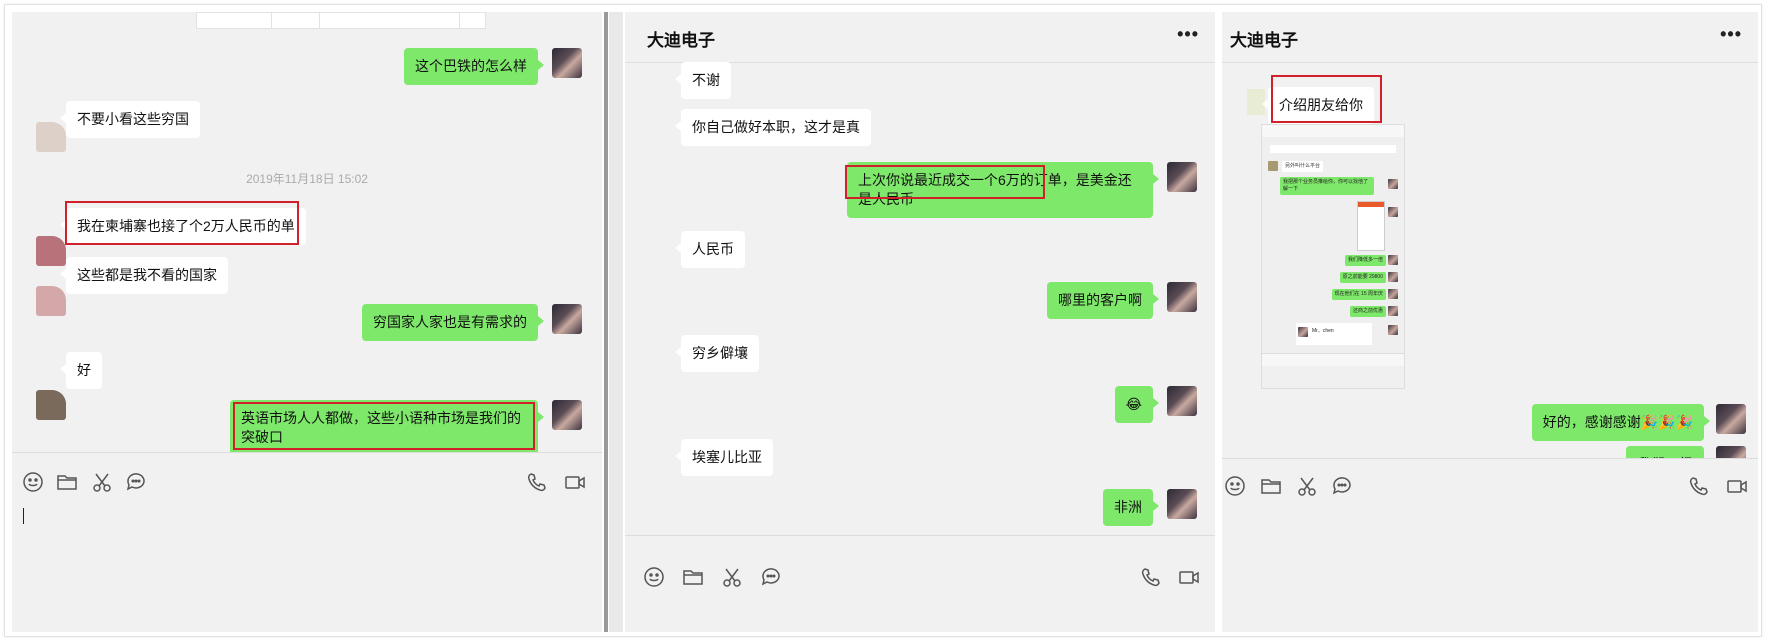  I want to click on message-bubble-incoming: 你自己做好本职，这才是真, so click(773, 127).